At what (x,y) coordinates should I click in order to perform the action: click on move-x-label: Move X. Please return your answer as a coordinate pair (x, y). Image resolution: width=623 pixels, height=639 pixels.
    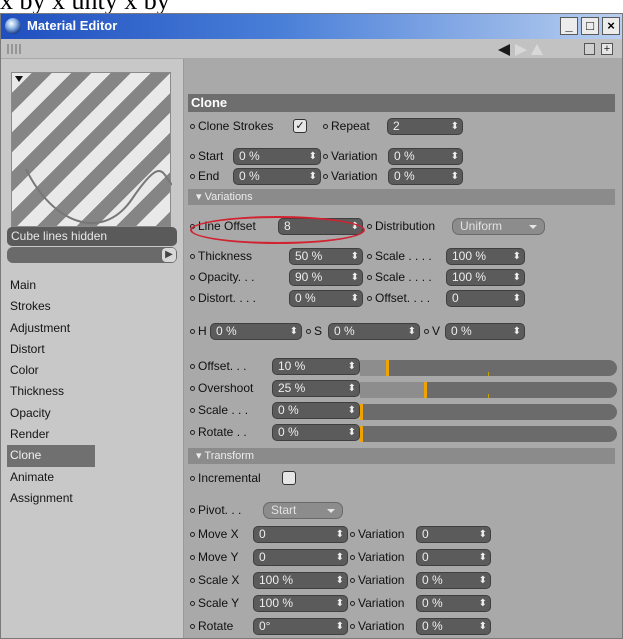
    Looking at the image, I should click on (218, 534).